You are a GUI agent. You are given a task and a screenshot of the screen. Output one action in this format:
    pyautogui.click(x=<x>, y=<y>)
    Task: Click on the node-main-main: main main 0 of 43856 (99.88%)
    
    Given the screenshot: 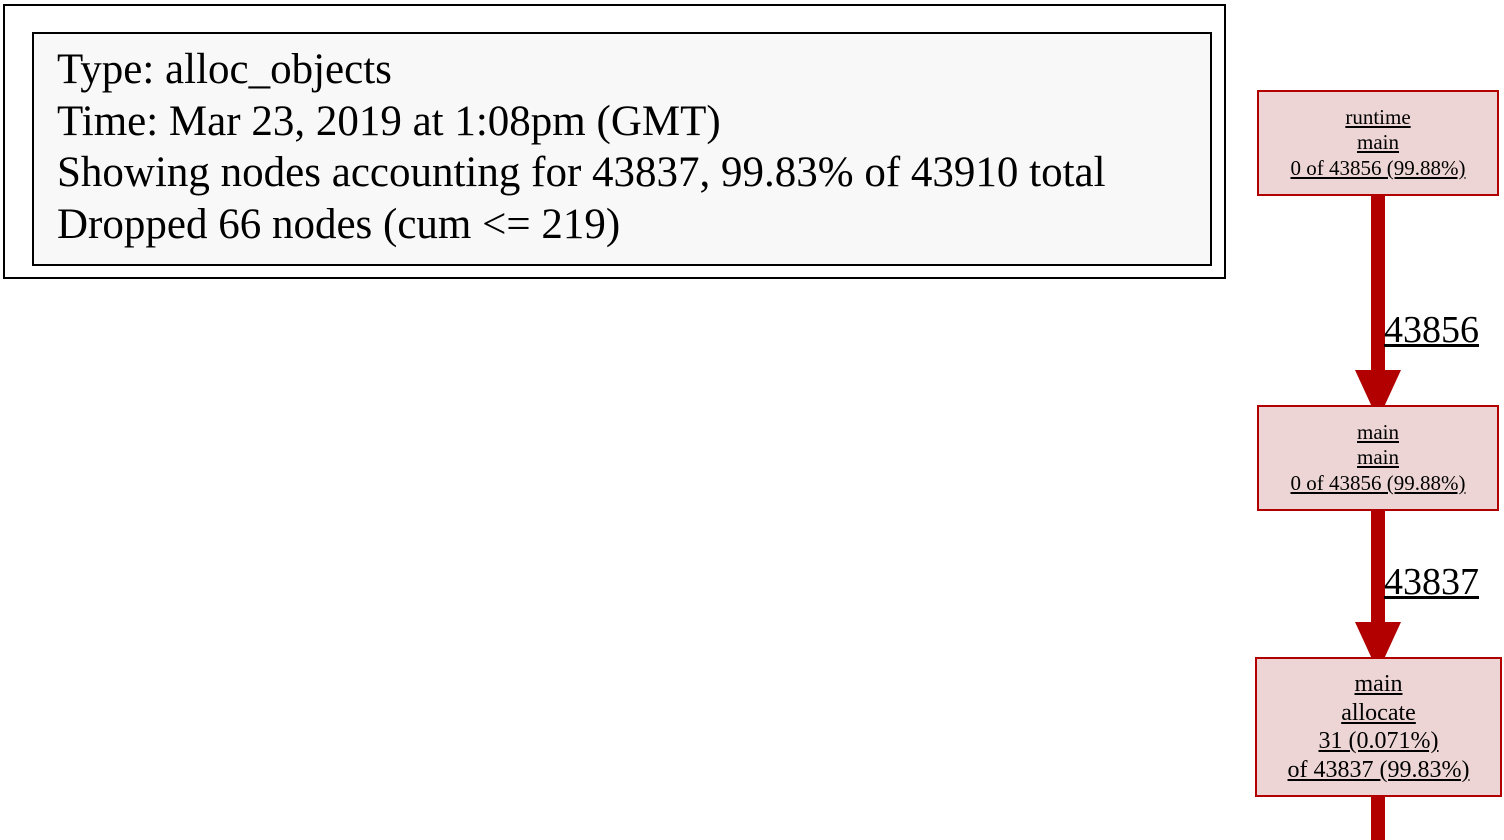 What is the action you would take?
    pyautogui.click(x=1378, y=458)
    